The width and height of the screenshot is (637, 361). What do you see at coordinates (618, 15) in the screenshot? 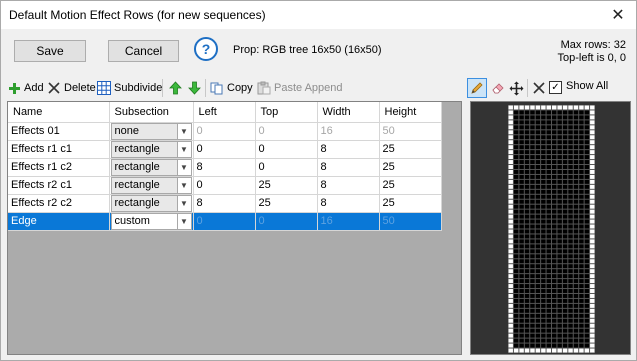
I see `close-icon: ✕` at bounding box center [618, 15].